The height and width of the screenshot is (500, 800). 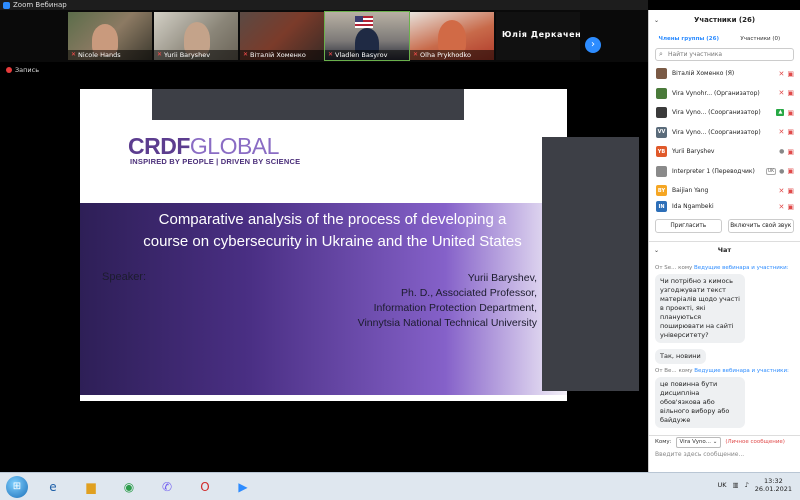 I want to click on participant-row: VV Vira Vyno... (Соорганизатор) ✕ ▣, so click(x=724, y=133).